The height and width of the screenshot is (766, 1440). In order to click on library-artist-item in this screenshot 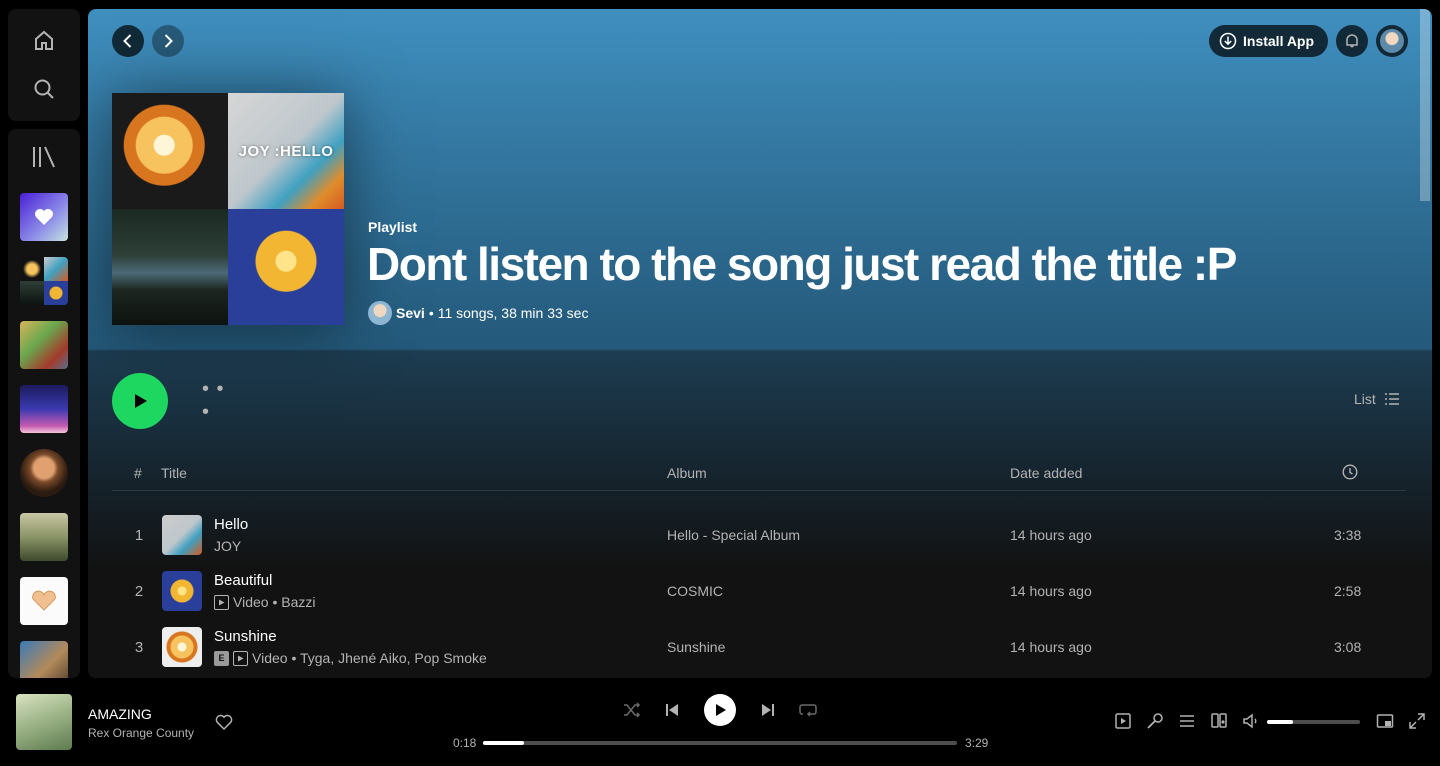, I will do `click(44, 473)`.